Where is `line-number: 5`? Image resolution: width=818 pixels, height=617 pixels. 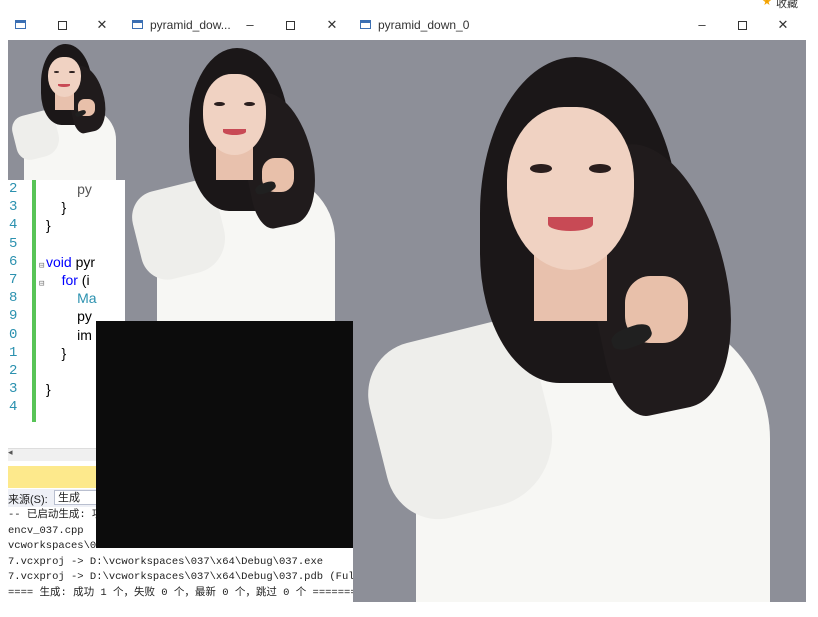 line-number: 5 is located at coordinates (13, 243).